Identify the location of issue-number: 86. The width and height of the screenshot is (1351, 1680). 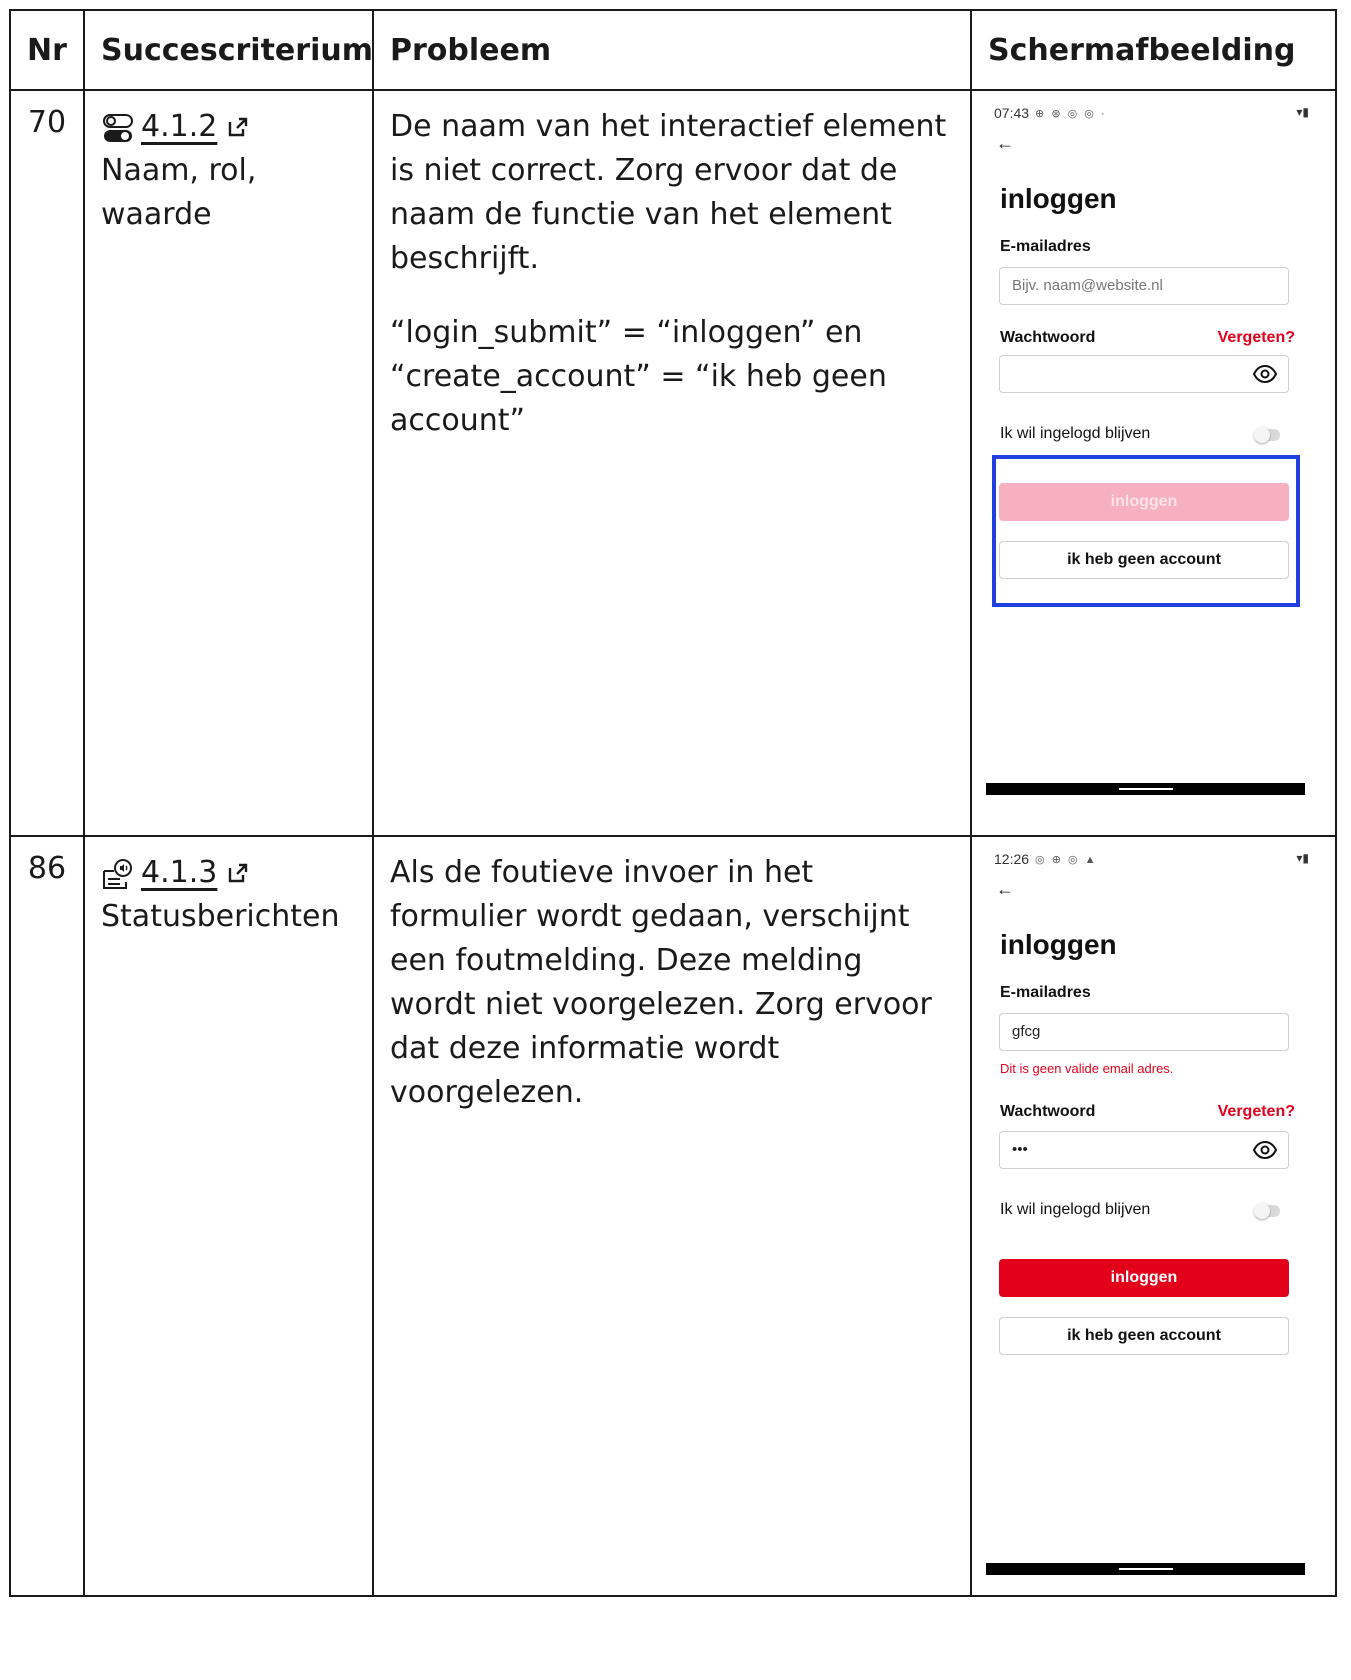
(47, 1216).